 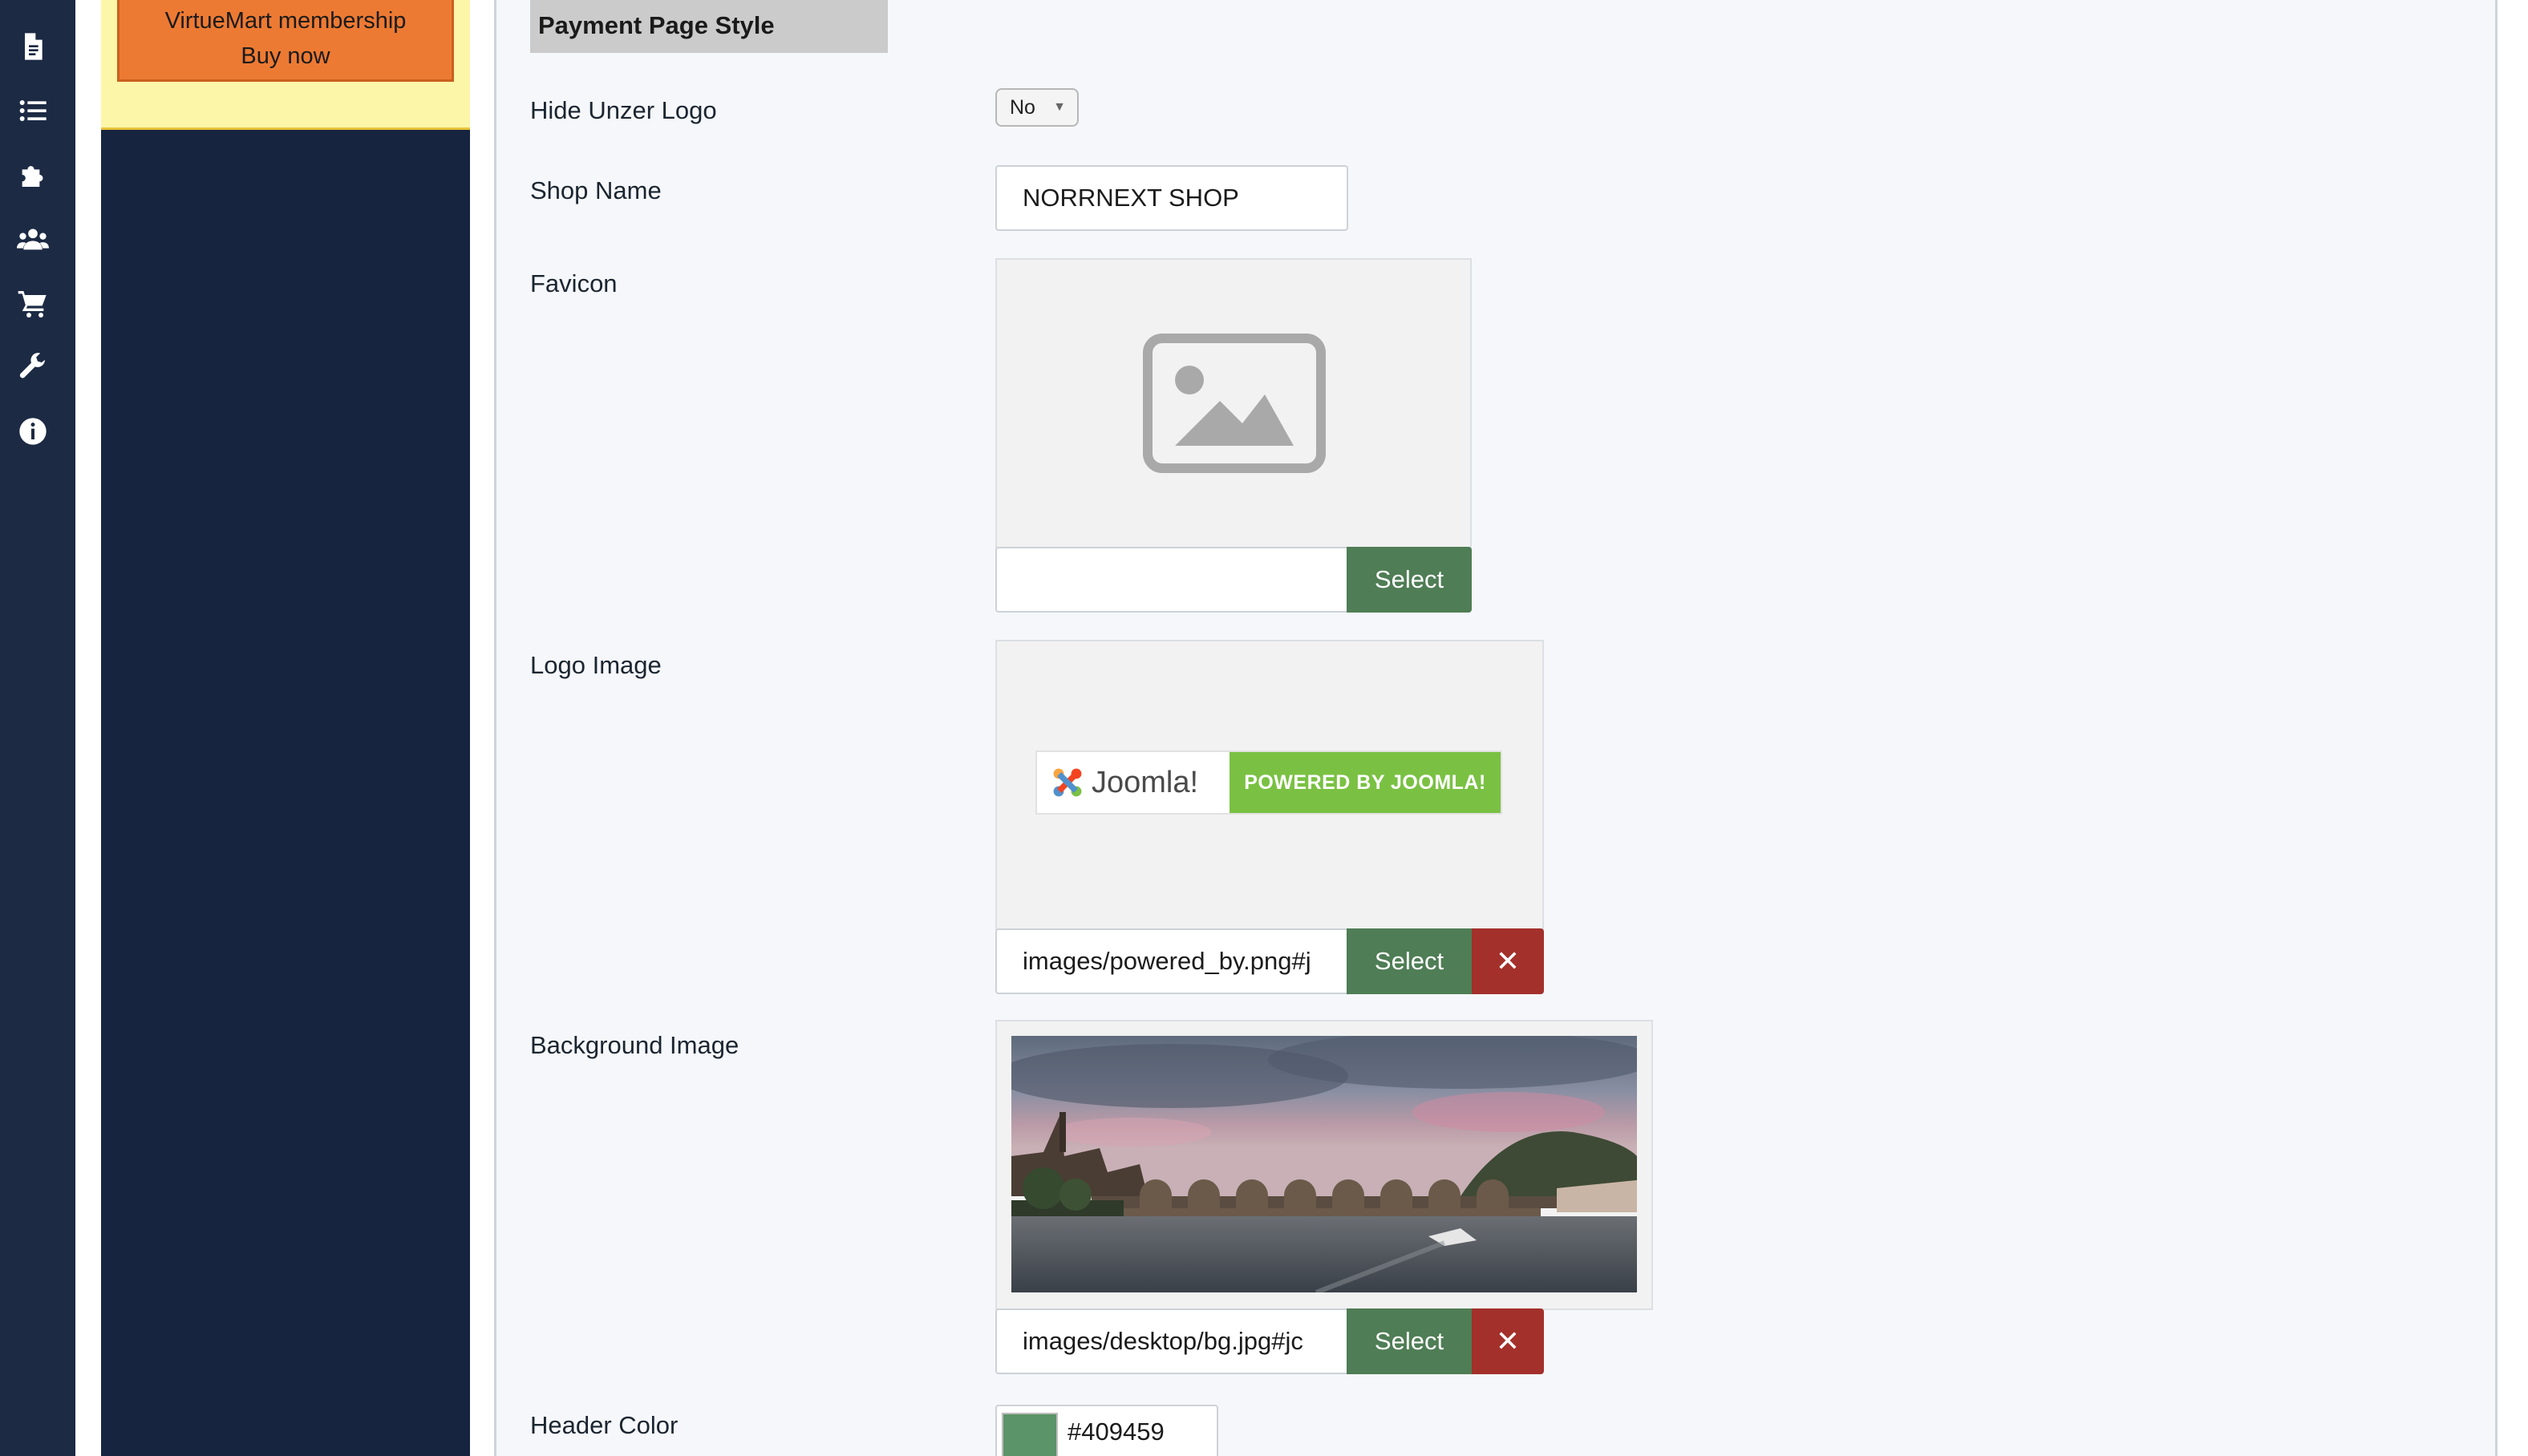 I want to click on background-photo, so click(x=1324, y=1164).